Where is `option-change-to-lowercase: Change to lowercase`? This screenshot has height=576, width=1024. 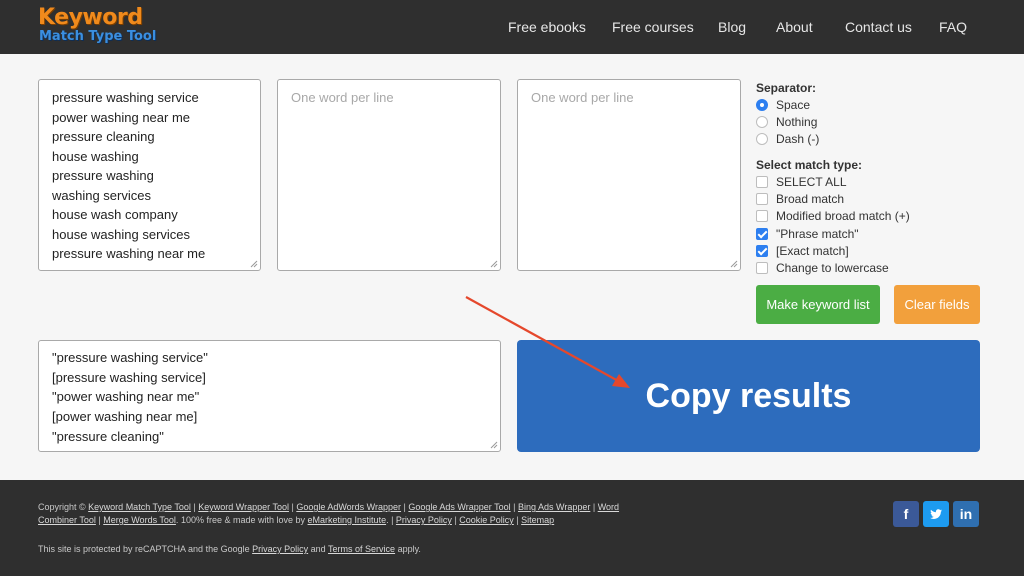
option-change-to-lowercase: Change to lowercase is located at coordinates (856, 268).